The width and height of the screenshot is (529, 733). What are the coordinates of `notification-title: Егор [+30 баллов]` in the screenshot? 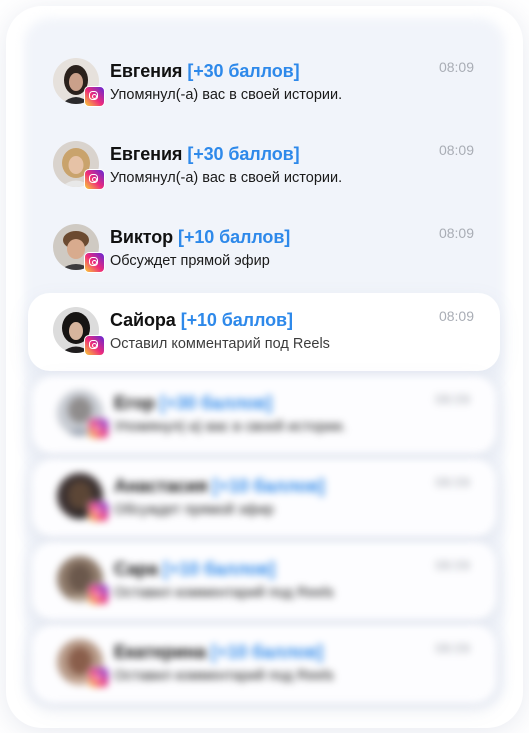 It's located at (193, 403).